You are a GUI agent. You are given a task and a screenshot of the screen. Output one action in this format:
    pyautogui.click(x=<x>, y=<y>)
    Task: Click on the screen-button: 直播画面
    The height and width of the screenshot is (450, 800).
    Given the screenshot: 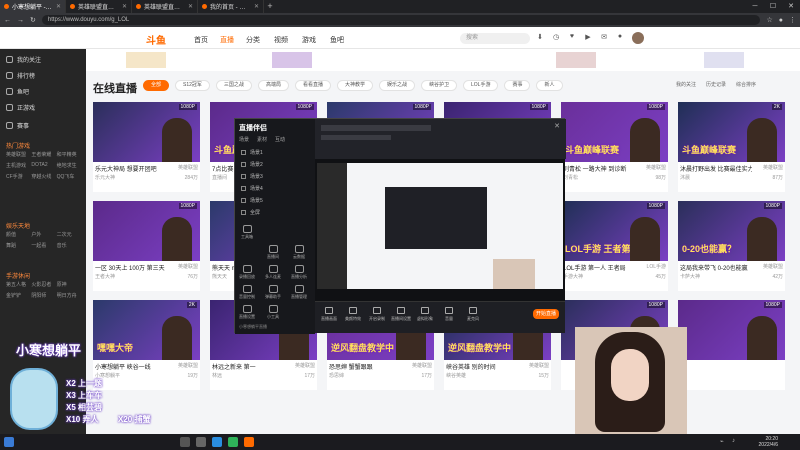 What is the action you would take?
    pyautogui.click(x=329, y=314)
    